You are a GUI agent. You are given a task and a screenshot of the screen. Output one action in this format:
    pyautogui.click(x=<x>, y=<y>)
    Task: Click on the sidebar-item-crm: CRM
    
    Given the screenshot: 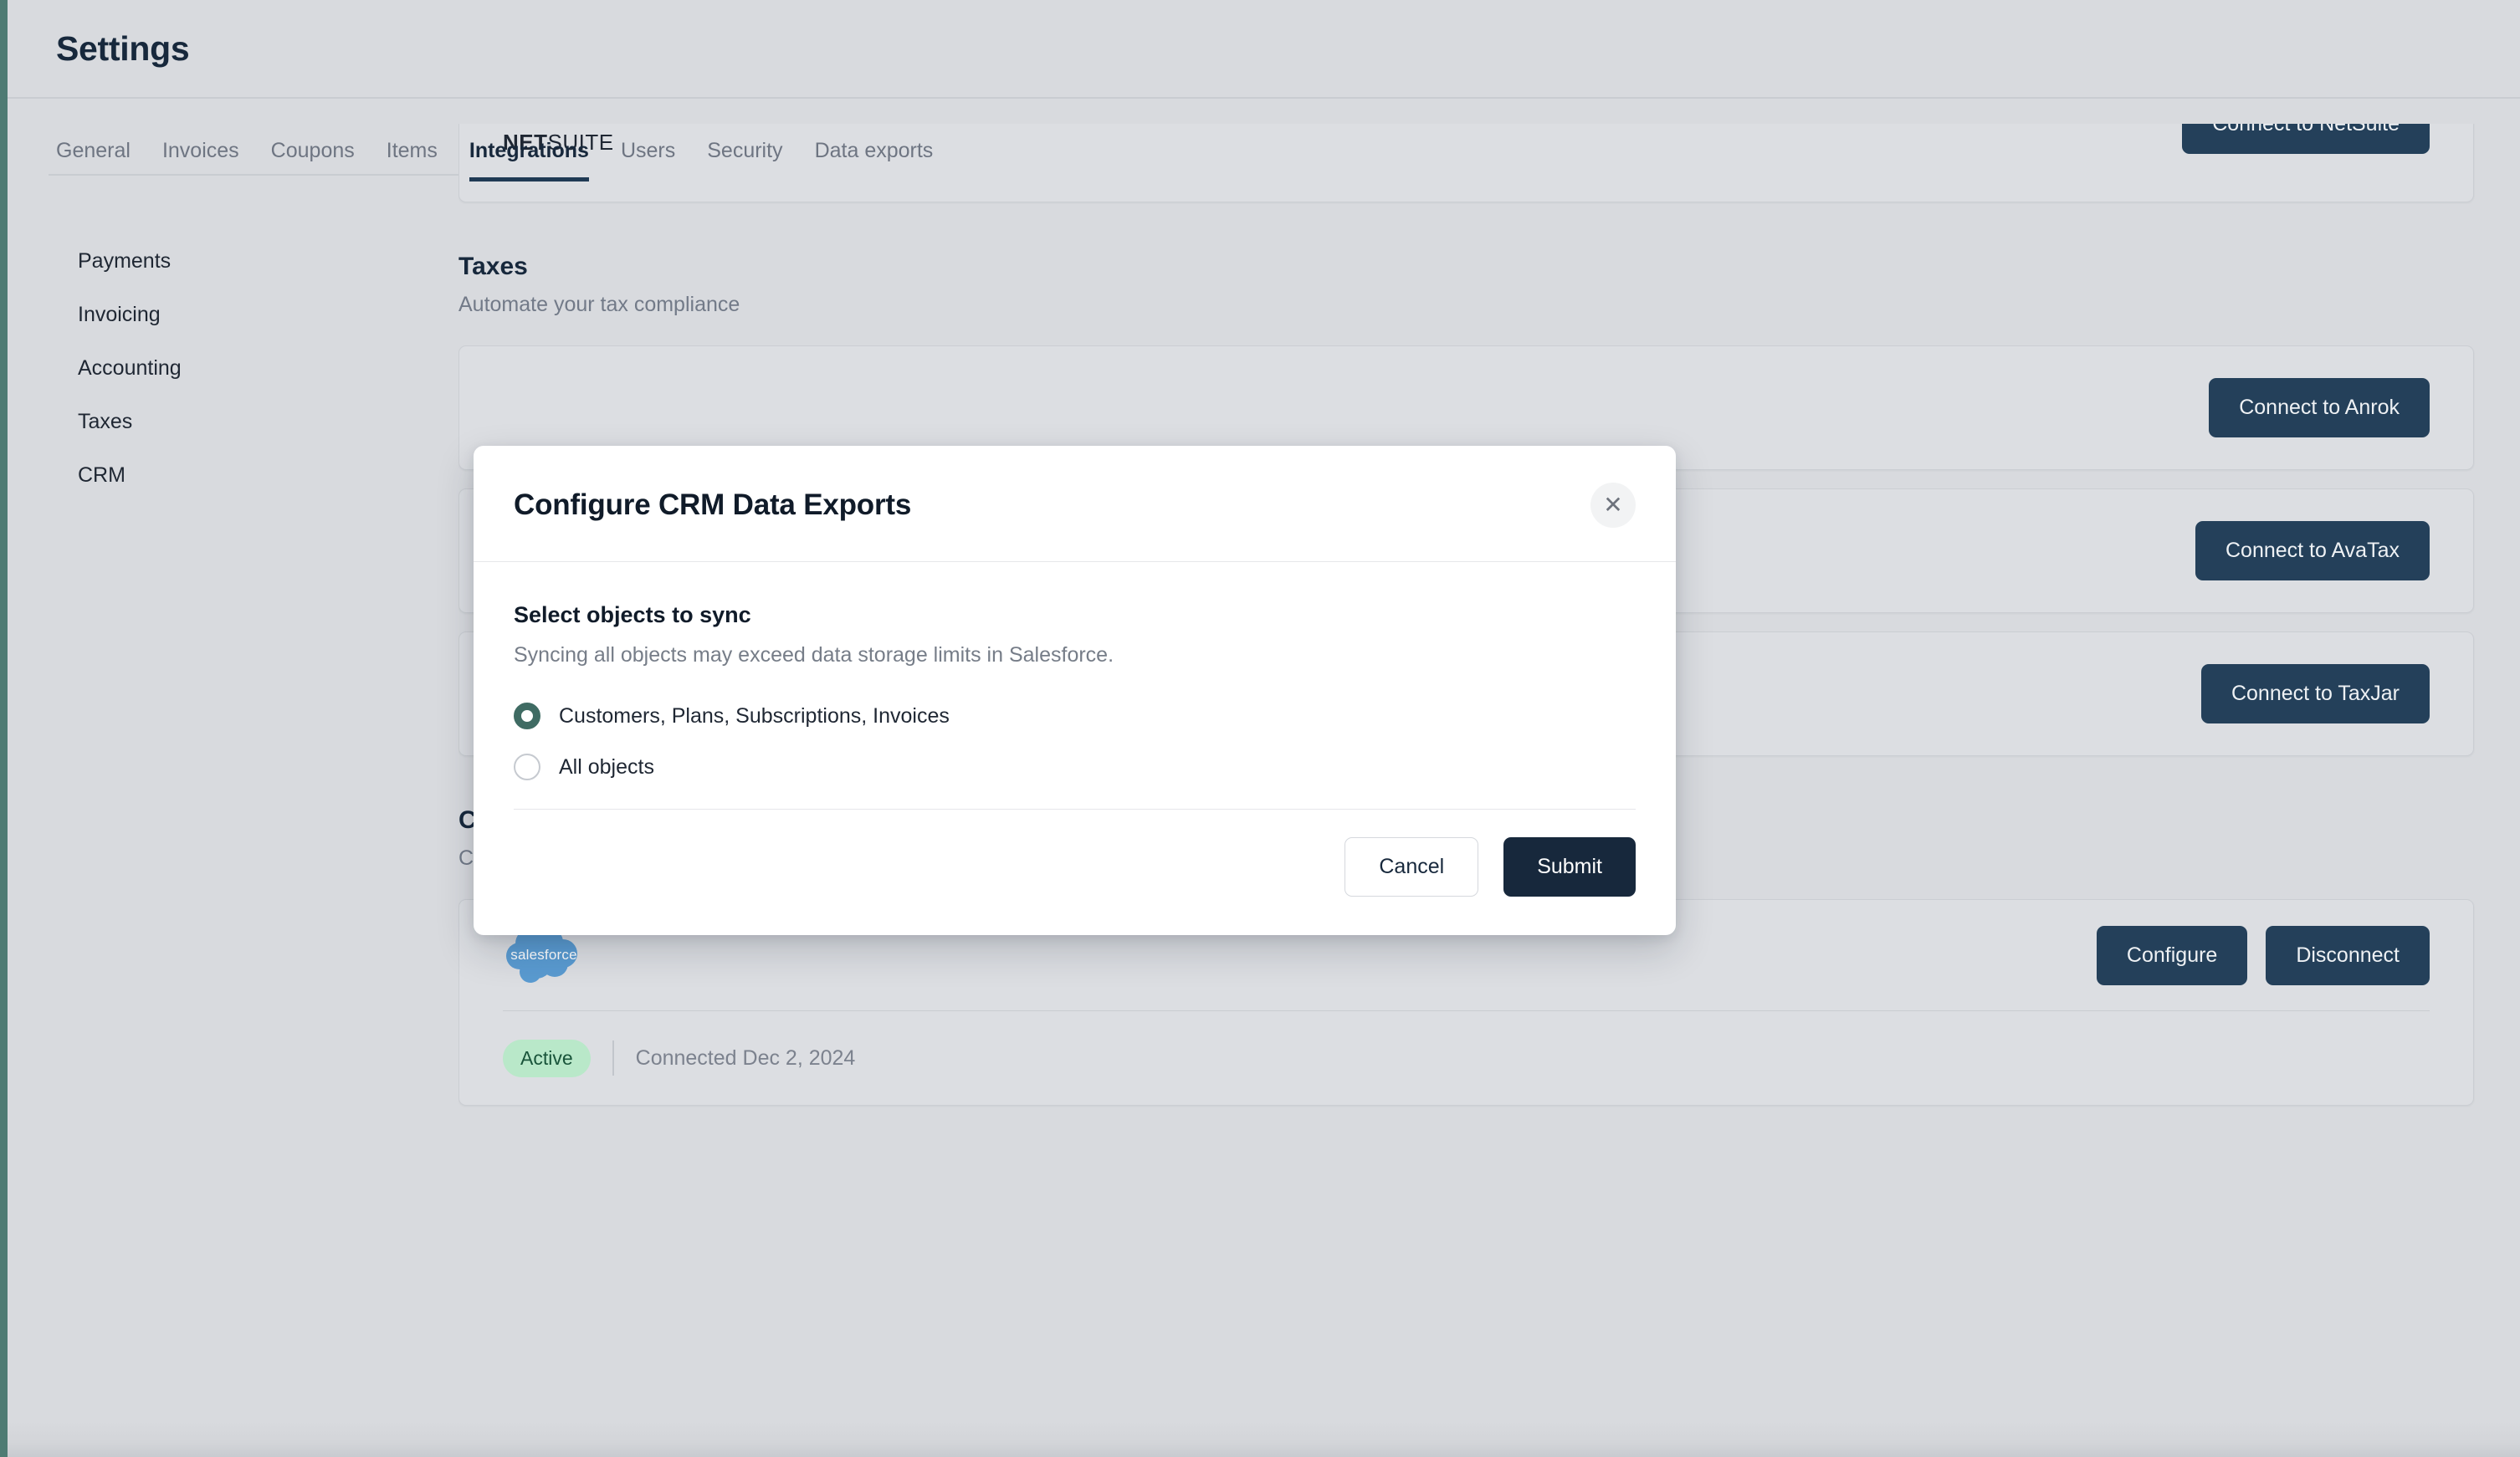 What is the action you would take?
    pyautogui.click(x=264, y=475)
    